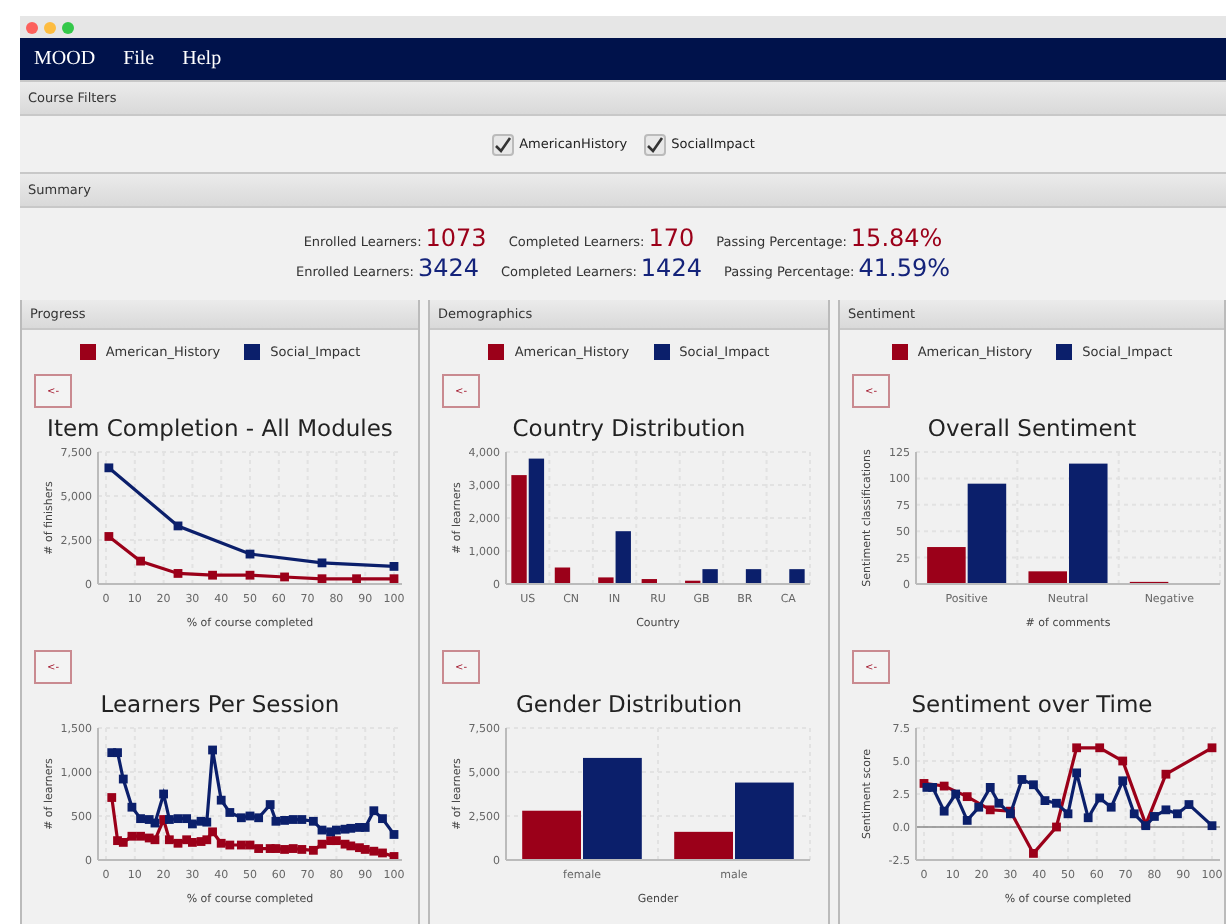 The image size is (1226, 924). What do you see at coordinates (1032, 704) in the screenshot?
I see `chart-title: Sentiment over Time` at bounding box center [1032, 704].